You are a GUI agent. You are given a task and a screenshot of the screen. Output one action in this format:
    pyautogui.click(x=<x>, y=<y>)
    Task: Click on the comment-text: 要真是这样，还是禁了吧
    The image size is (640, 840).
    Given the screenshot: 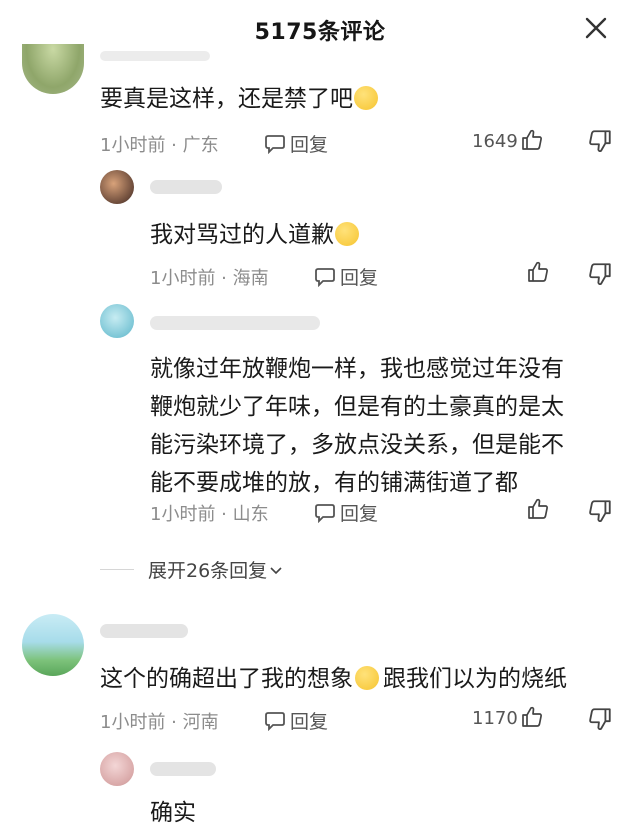 What is the action you would take?
    pyautogui.click(x=239, y=99)
    